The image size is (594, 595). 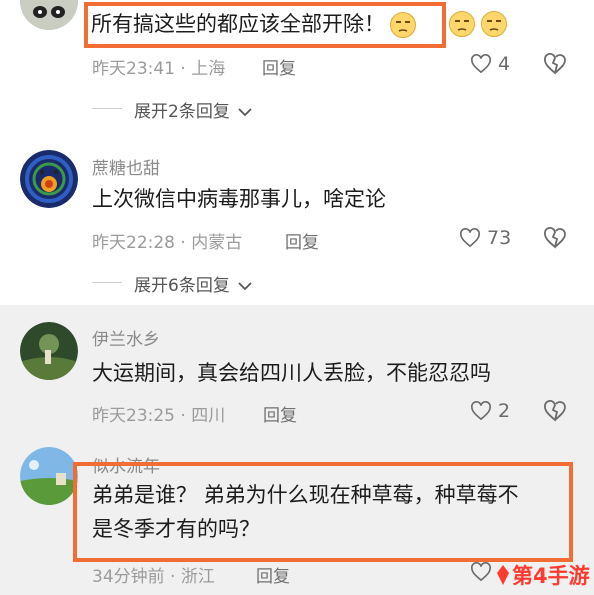 I want to click on comment-location: 内蒙古, so click(x=217, y=243).